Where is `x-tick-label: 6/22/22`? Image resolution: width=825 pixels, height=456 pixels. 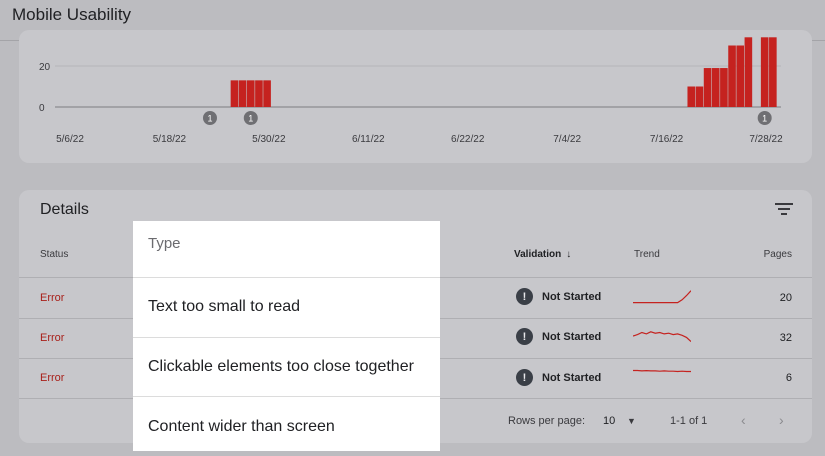 x-tick-label: 6/22/22 is located at coordinates (468, 139).